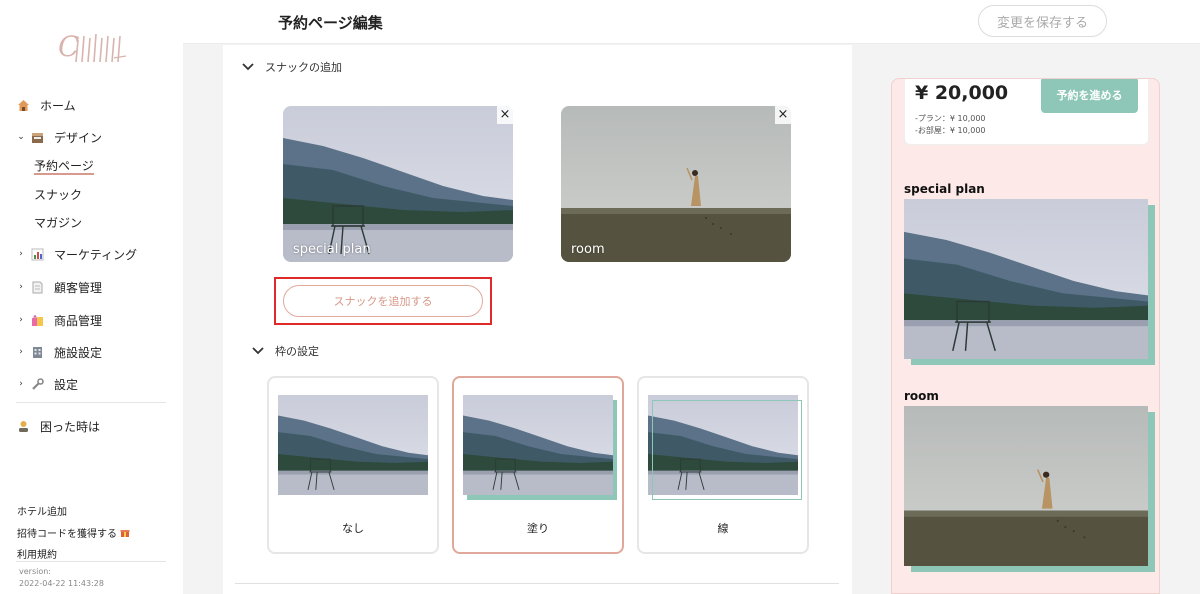 This screenshot has height=594, width=1200. What do you see at coordinates (70, 426) in the screenshot?
I see `help-label: 困った時は` at bounding box center [70, 426].